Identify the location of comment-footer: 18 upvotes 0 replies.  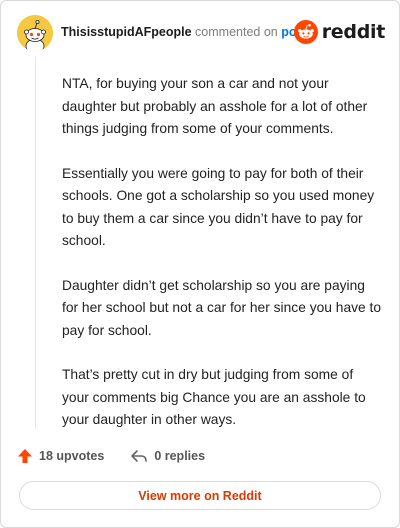
(124, 456).